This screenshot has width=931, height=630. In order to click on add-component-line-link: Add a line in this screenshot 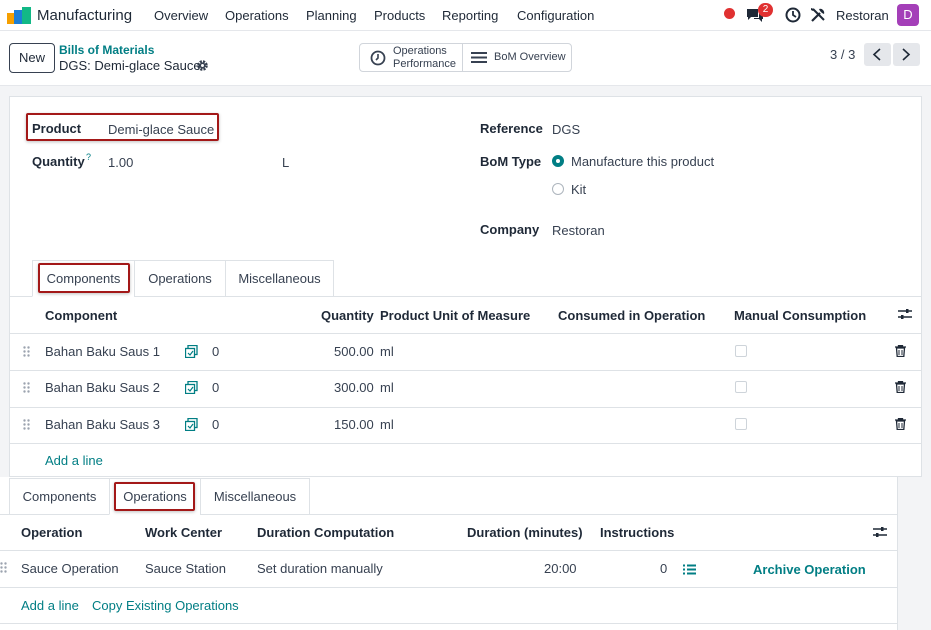, I will do `click(74, 460)`.